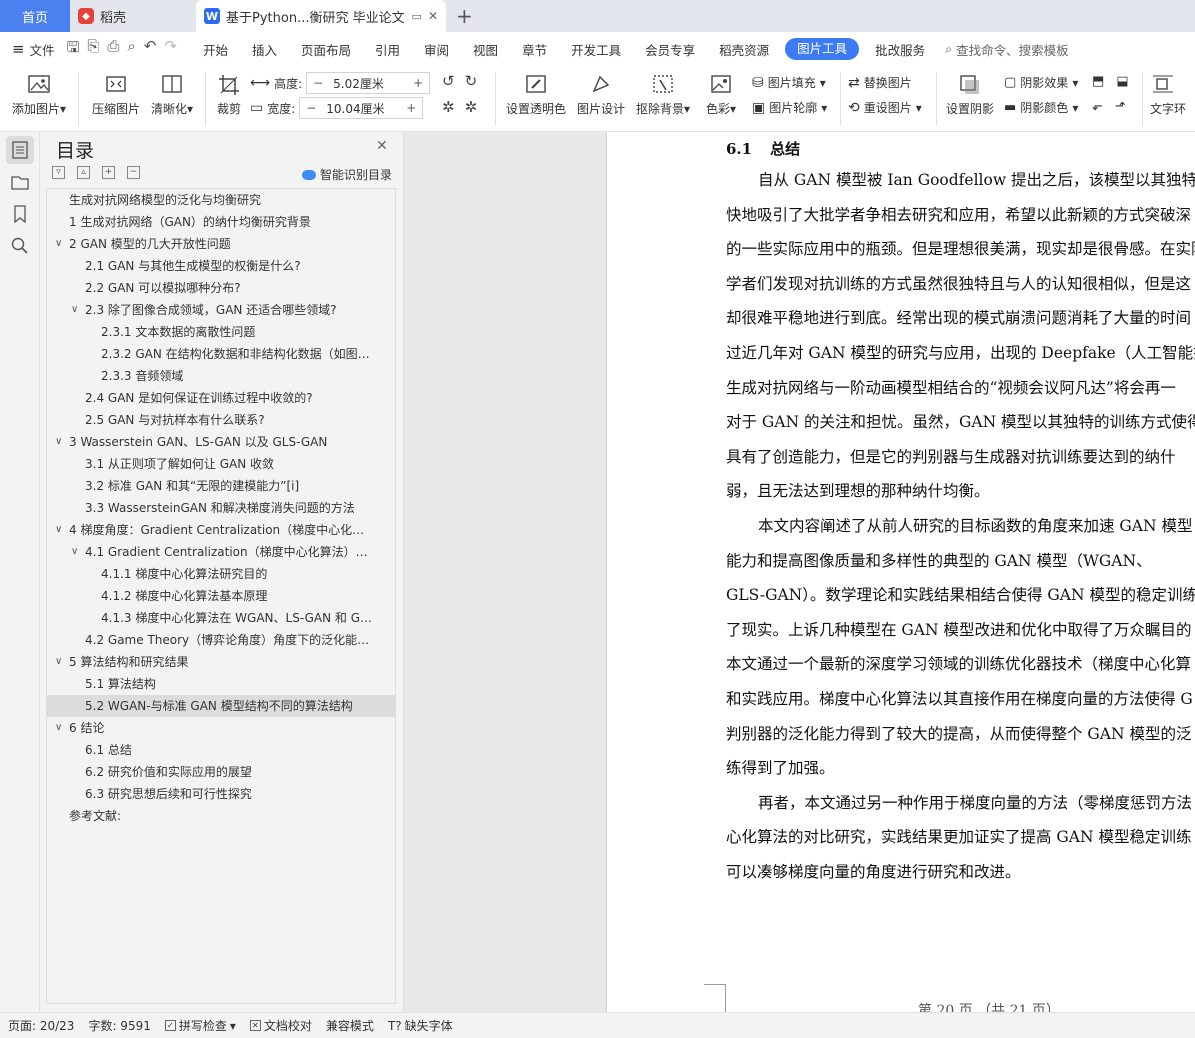  I want to click on toc-item: 4.1.2 梯度中心化算法基本原理, so click(221, 596).